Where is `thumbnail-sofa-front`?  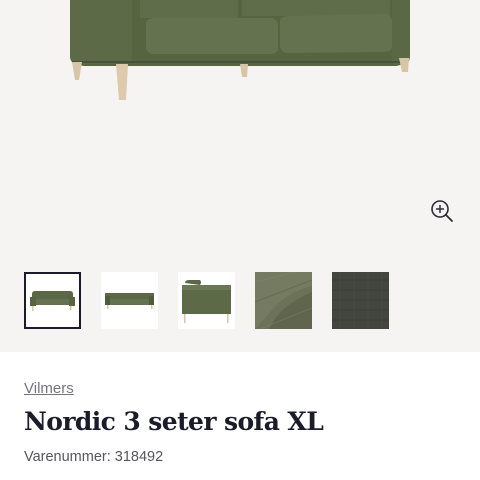 thumbnail-sofa-front is located at coordinates (129, 300).